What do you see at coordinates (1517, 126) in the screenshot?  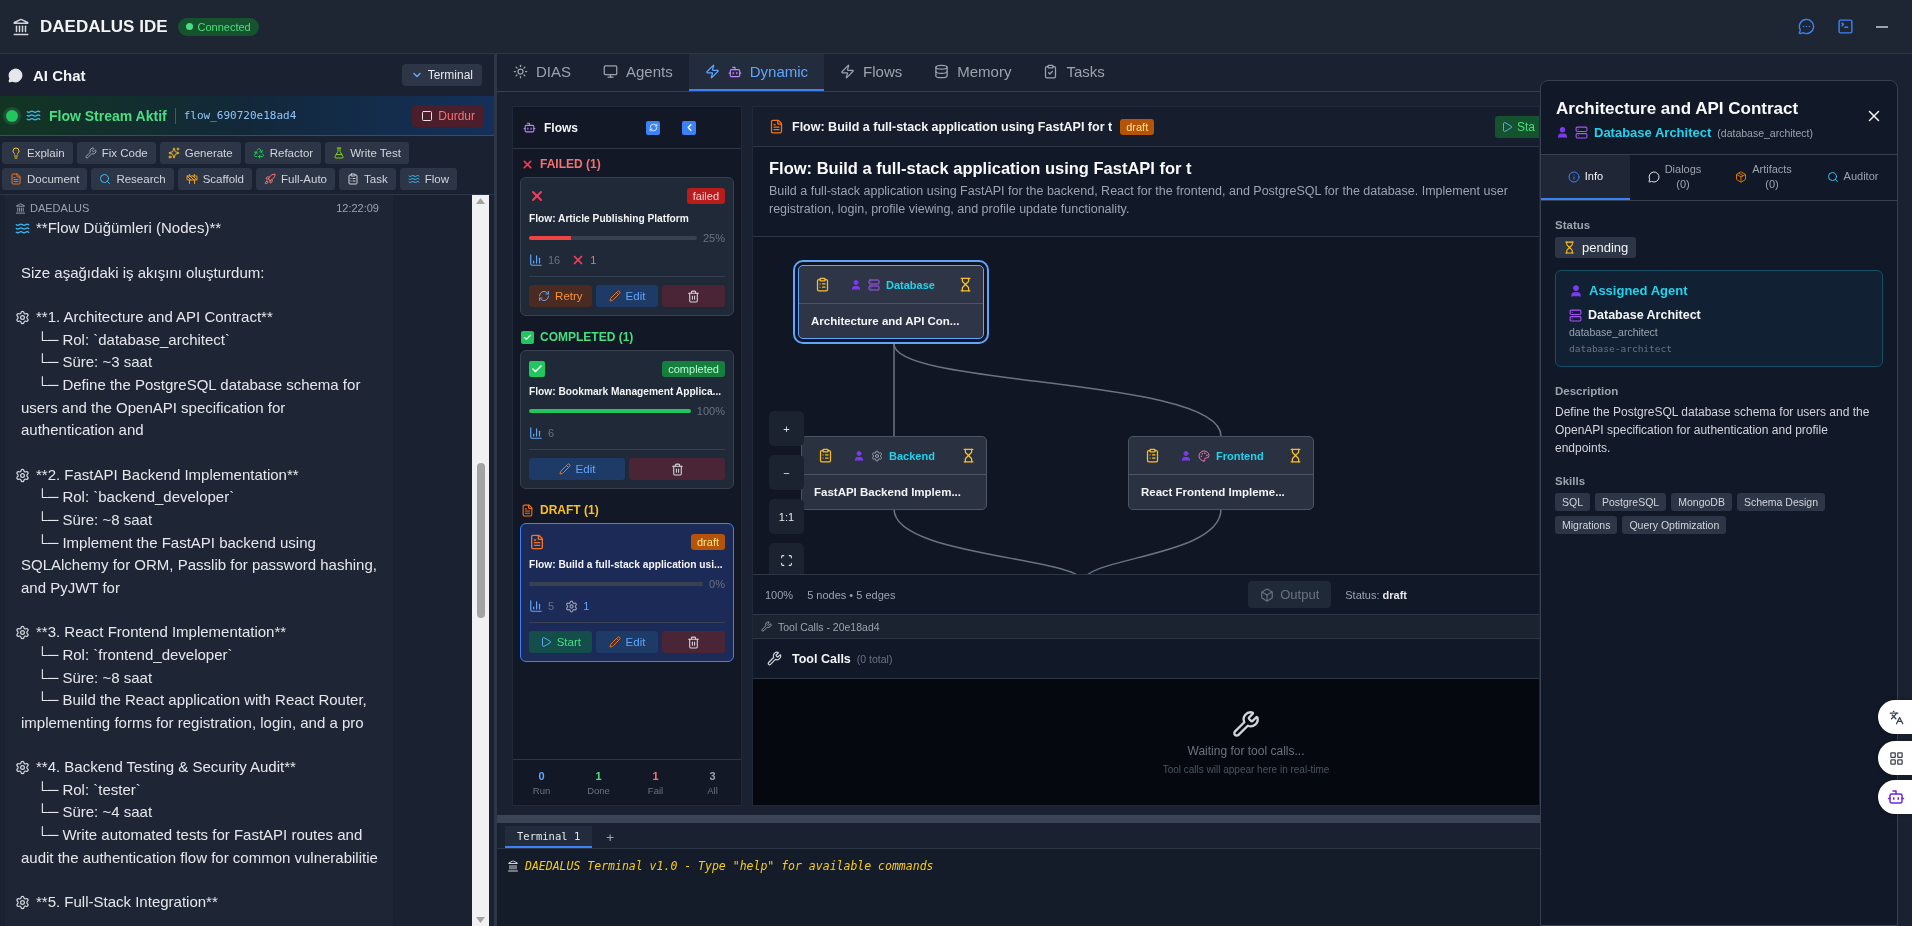 I see `start-button: Sta` at bounding box center [1517, 126].